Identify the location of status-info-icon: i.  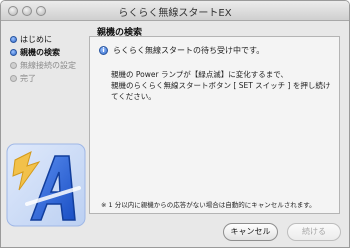
(103, 50).